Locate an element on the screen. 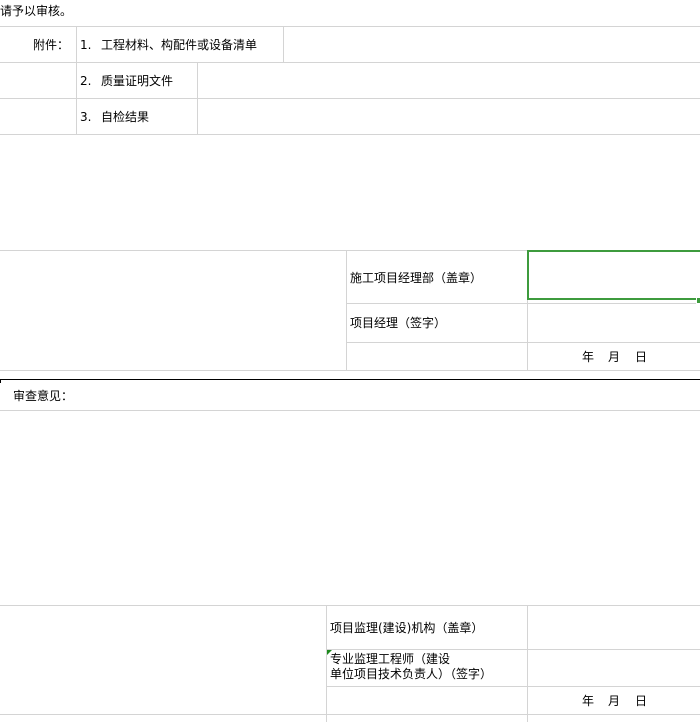 The width and height of the screenshot is (700, 722). attachment-item-self-inspection: 自检结果 is located at coordinates (125, 117).